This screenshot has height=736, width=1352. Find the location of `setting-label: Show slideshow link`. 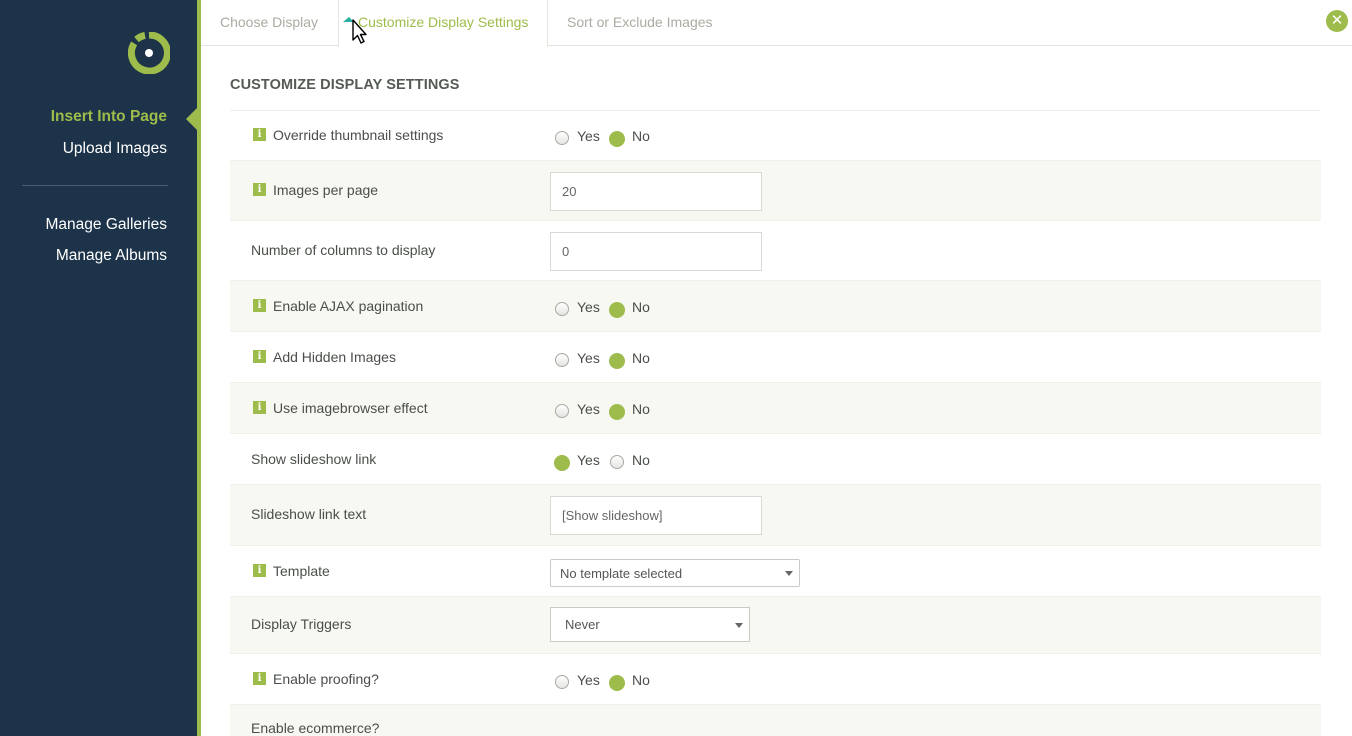

setting-label: Show slideshow link is located at coordinates (314, 459).